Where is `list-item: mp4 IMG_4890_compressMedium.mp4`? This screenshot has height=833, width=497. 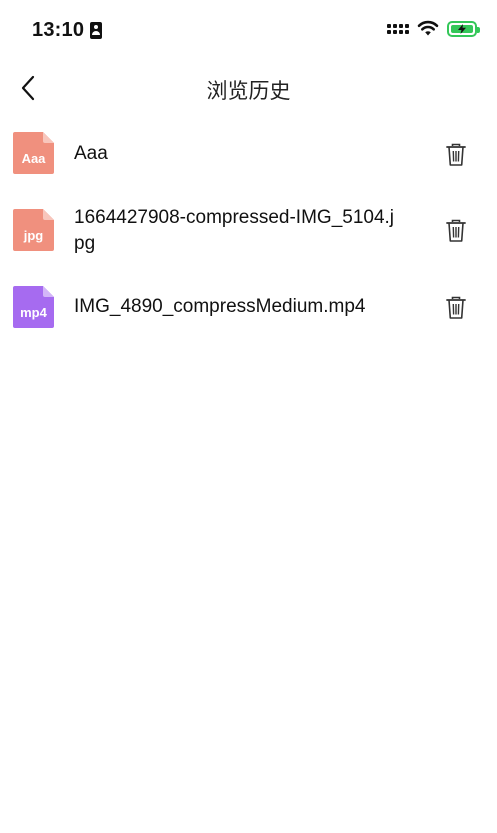
list-item: mp4 IMG_4890_compressMedium.mp4 is located at coordinates (248, 306).